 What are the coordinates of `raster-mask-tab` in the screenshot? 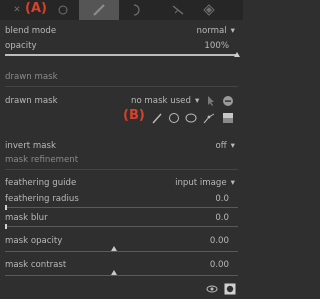 It's located at (209, 10).